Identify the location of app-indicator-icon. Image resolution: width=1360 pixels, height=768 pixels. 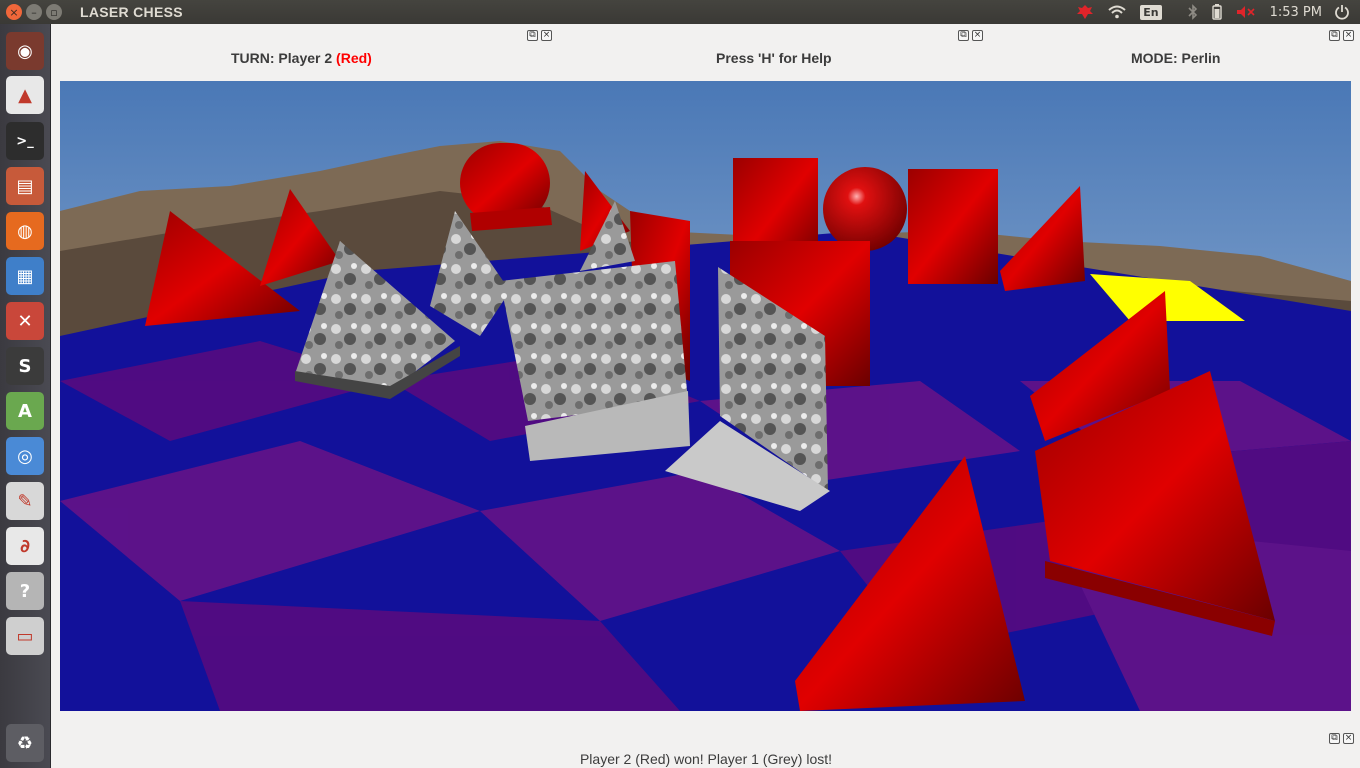
(1085, 12).